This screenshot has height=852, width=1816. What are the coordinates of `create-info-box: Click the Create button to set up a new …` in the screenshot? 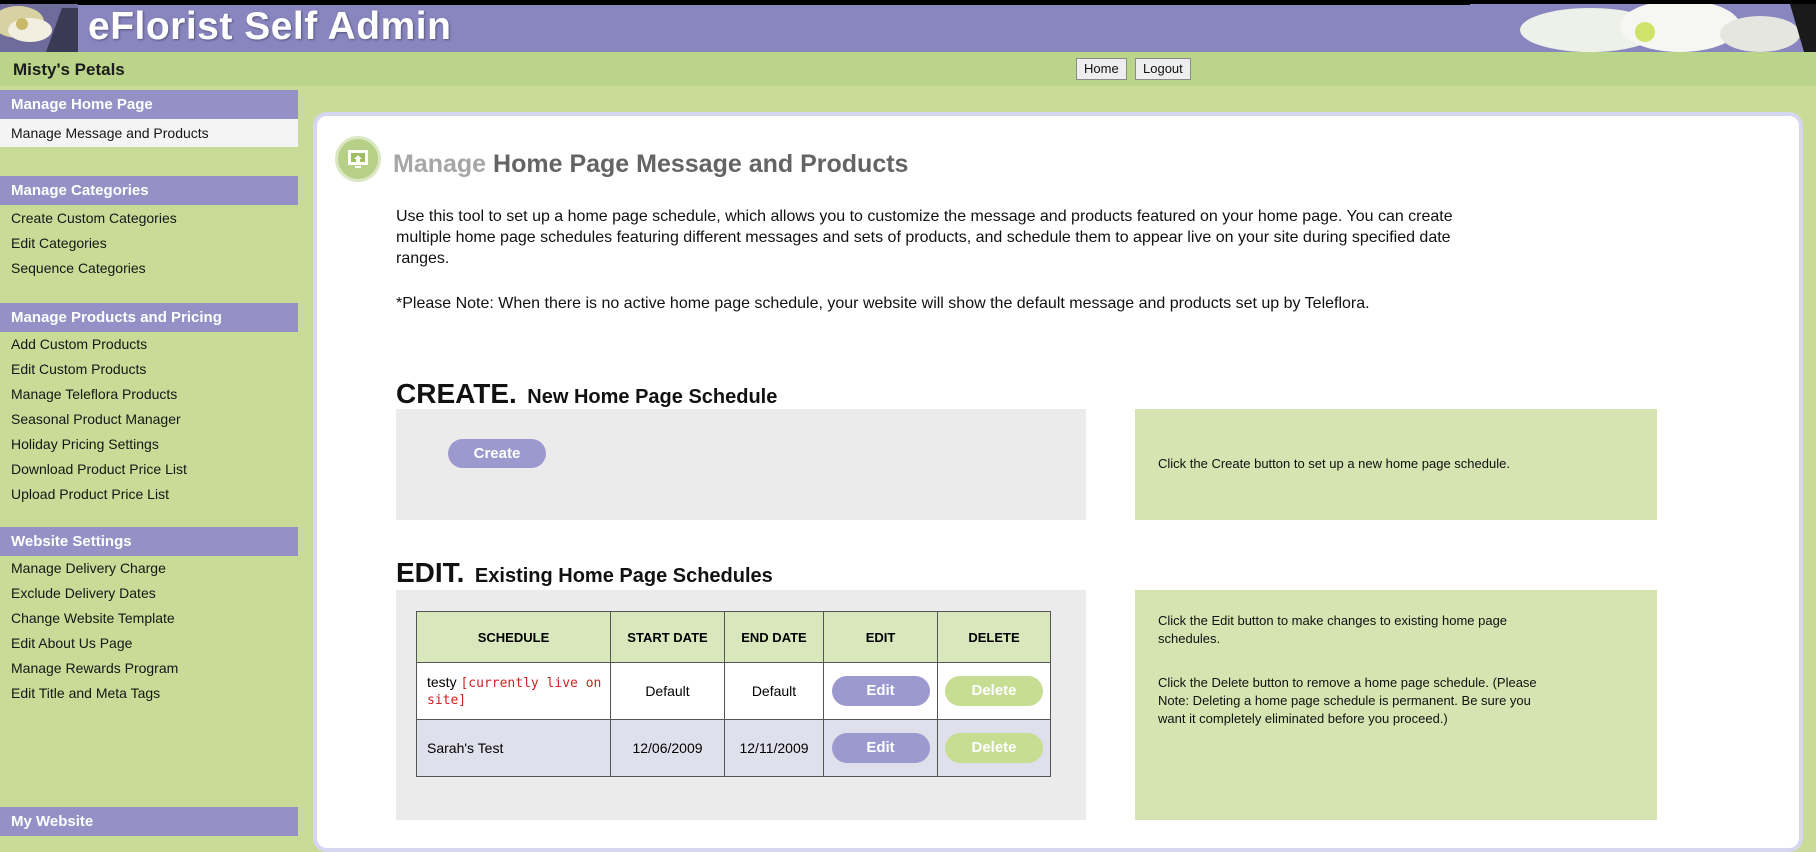 It's located at (1396, 464).